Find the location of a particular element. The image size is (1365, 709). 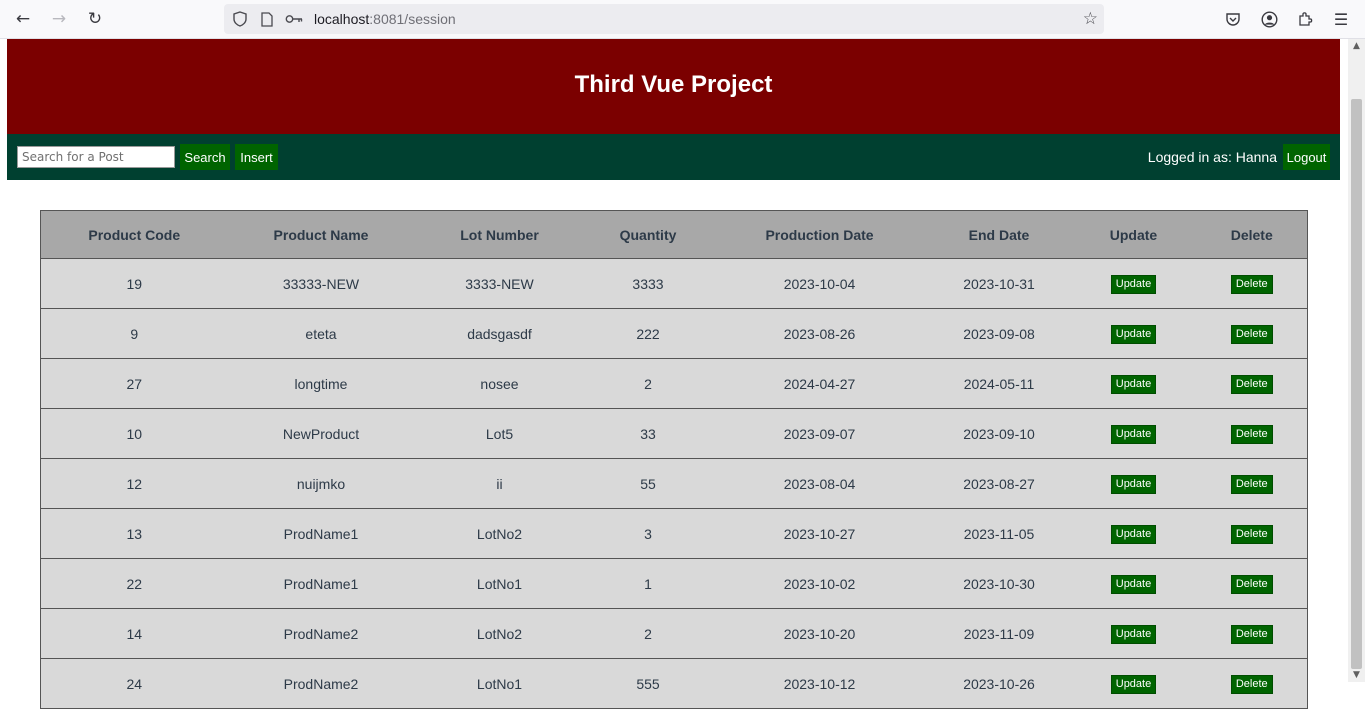

column-header-update: Update is located at coordinates (1133, 234).